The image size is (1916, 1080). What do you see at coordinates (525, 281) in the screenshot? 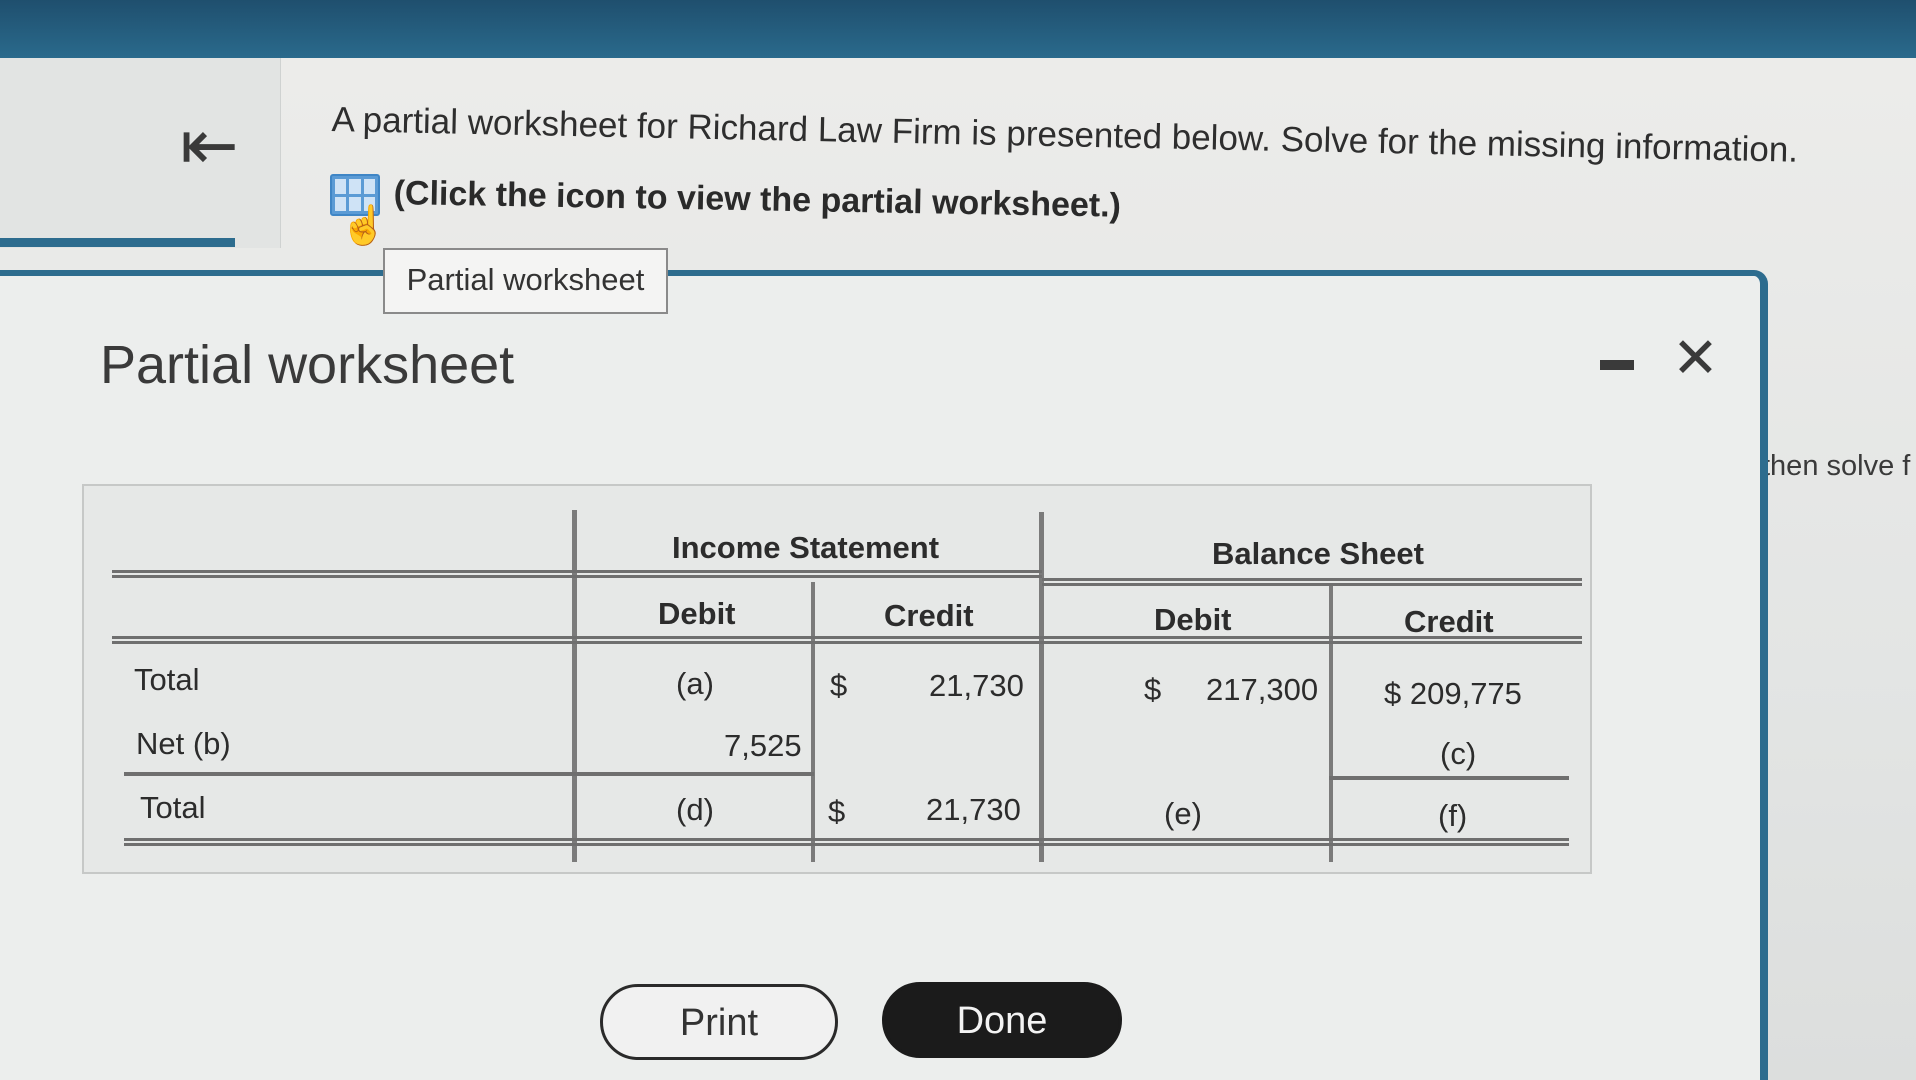
I see `tab-partial-worksheet: Partial worksheet` at bounding box center [525, 281].